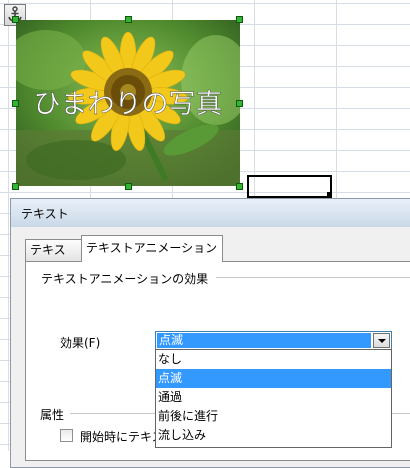 The height and width of the screenshot is (468, 410). What do you see at coordinates (122, 437) in the screenshot?
I see `start-inside-label: 開始時にテキス` at bounding box center [122, 437].